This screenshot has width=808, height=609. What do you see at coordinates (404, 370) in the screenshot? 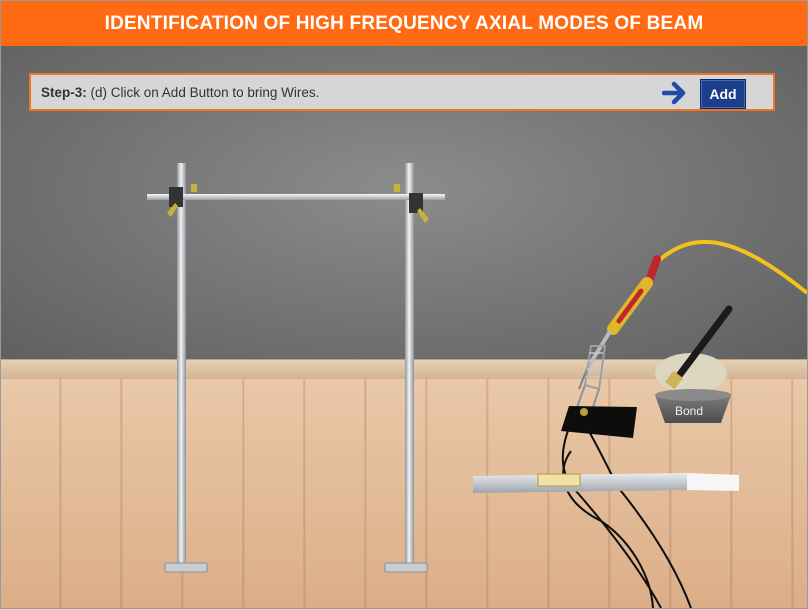
I see `baseboard` at bounding box center [404, 370].